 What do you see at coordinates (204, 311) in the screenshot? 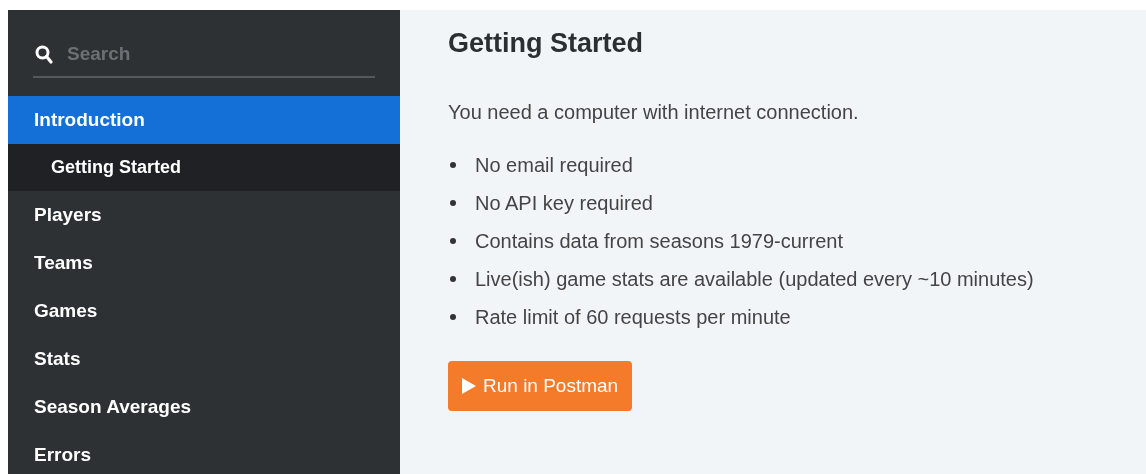
I see `sidebar-item: Games` at bounding box center [204, 311].